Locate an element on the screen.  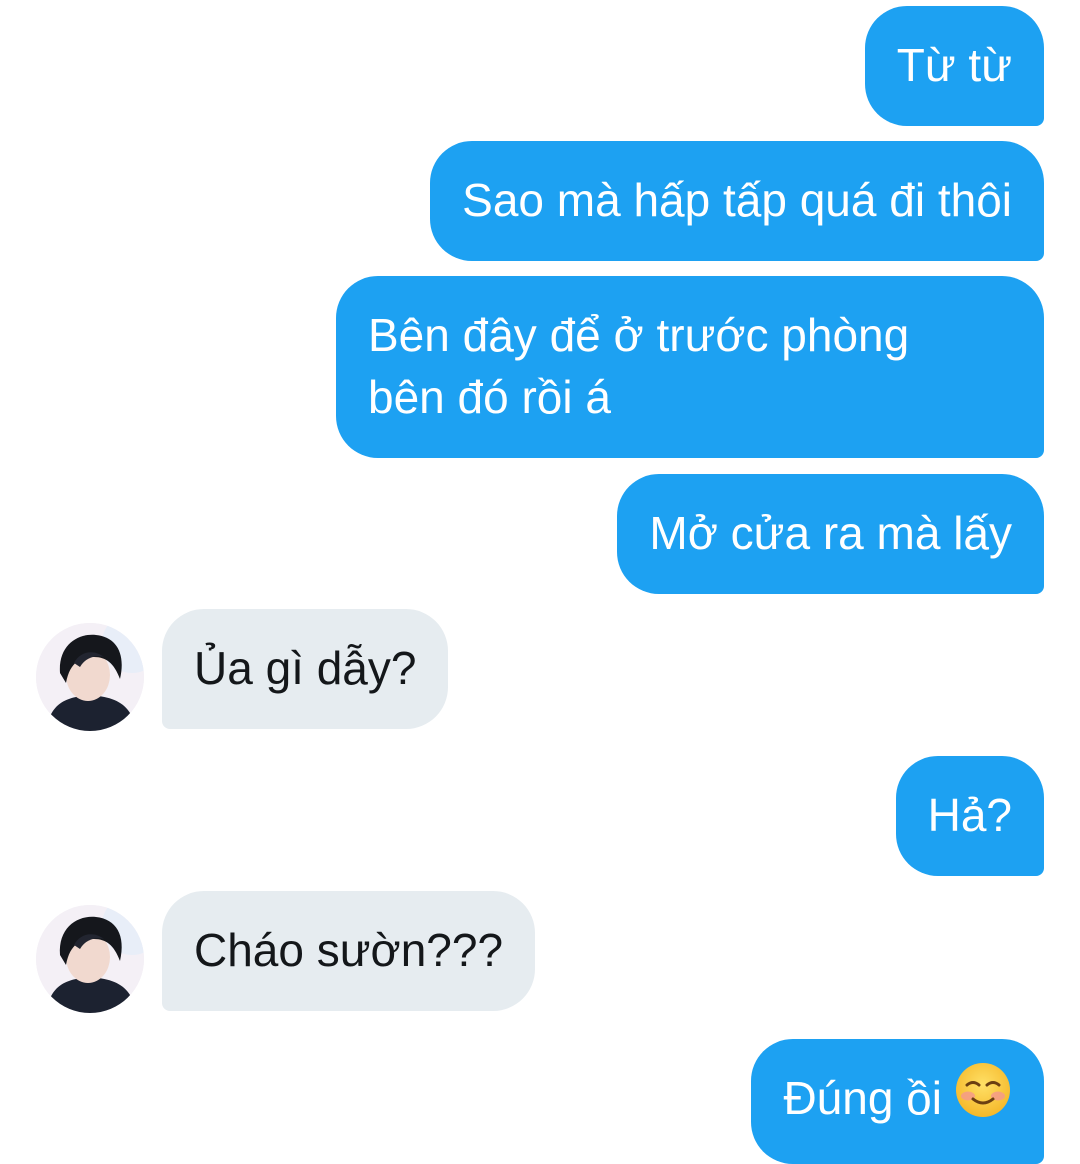
message-text: Cháo sườn??? is located at coordinates (349, 950).